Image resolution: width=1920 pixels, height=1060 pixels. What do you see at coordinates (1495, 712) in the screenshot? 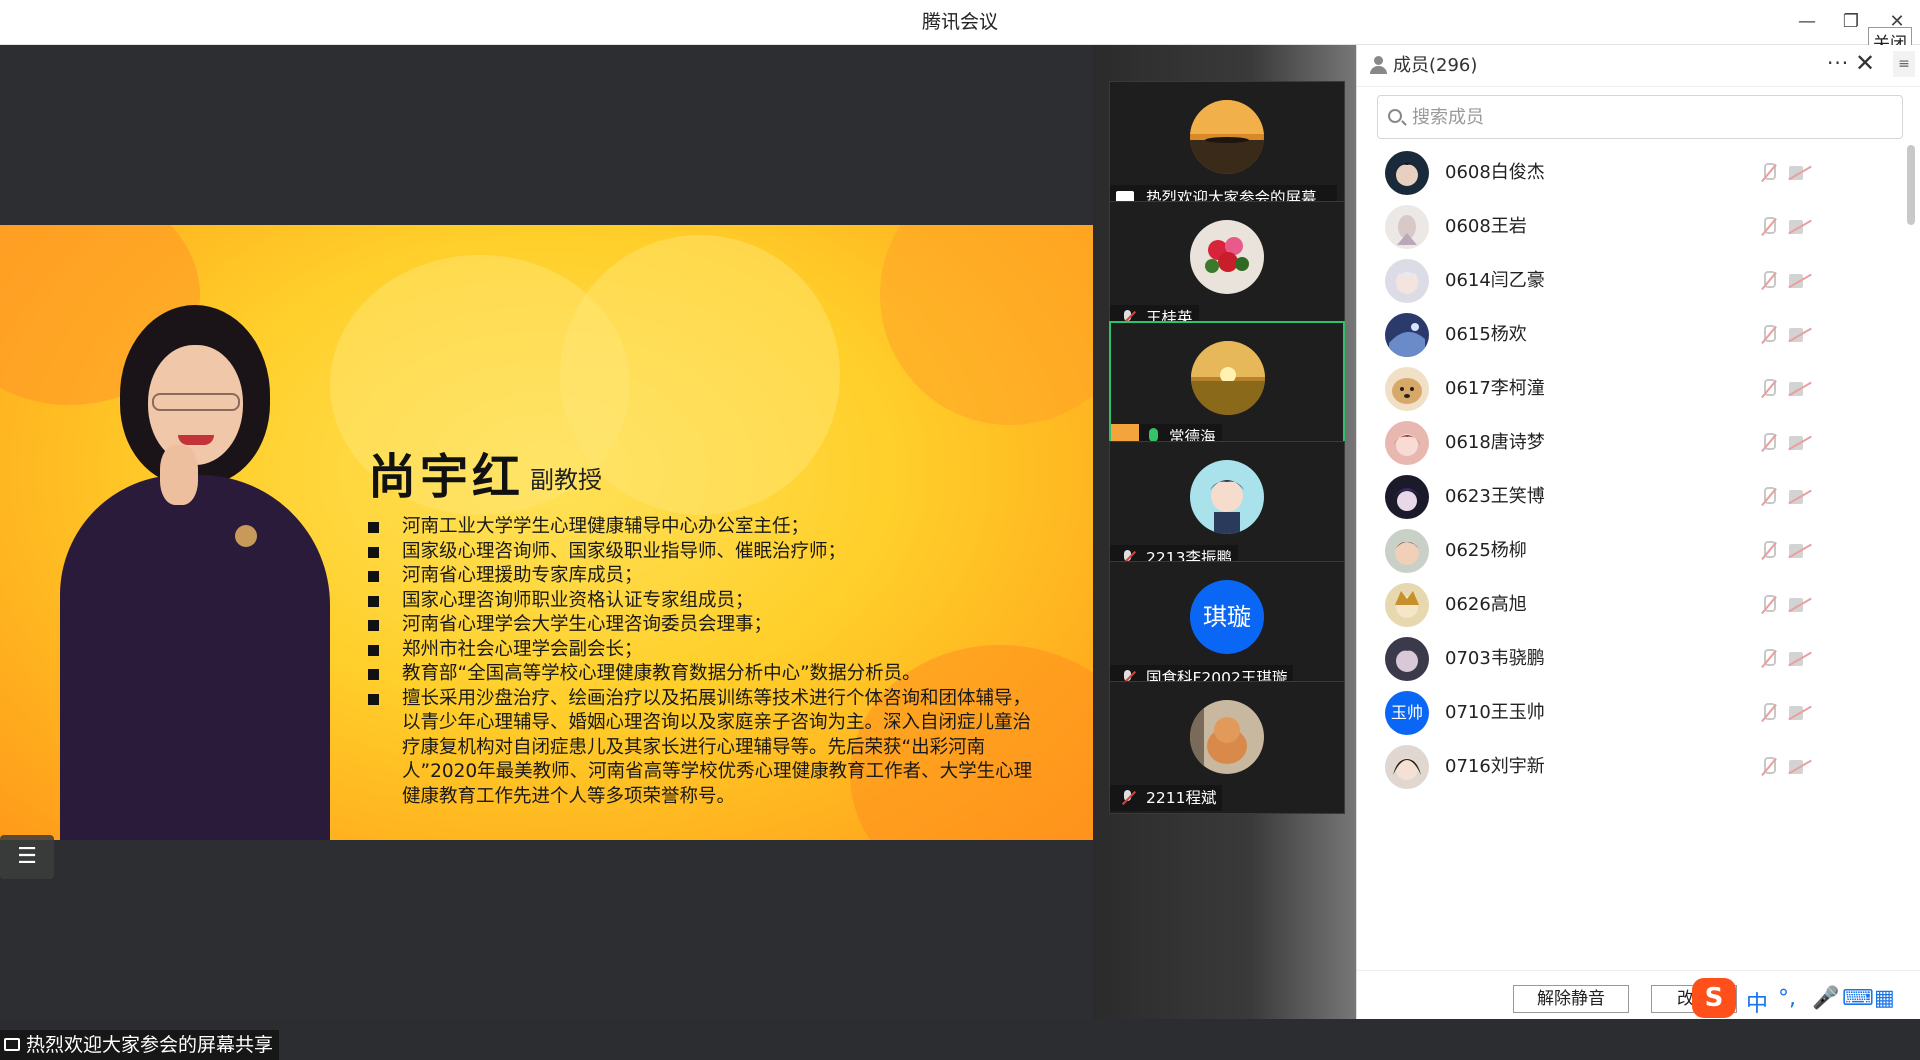
I see `member-name: 0710王玉帅` at bounding box center [1495, 712].